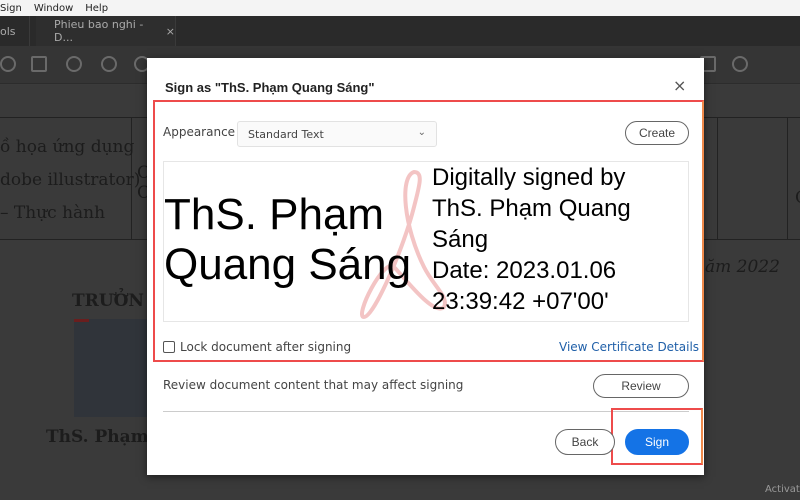 This screenshot has width=800, height=500. I want to click on doc-text: dobe illustrator), so click(70, 180).